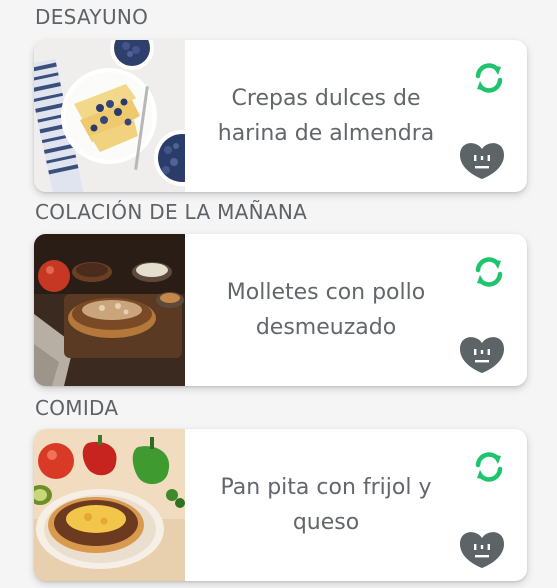  Describe the element at coordinates (326, 310) in the screenshot. I see `meal-name: Molletes con pollo desmeuzado` at that location.